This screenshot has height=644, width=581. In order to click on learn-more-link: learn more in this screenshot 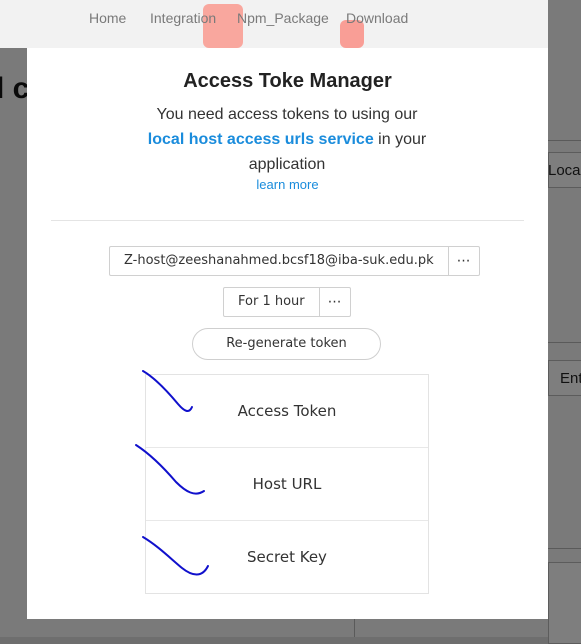, I will do `click(287, 184)`.